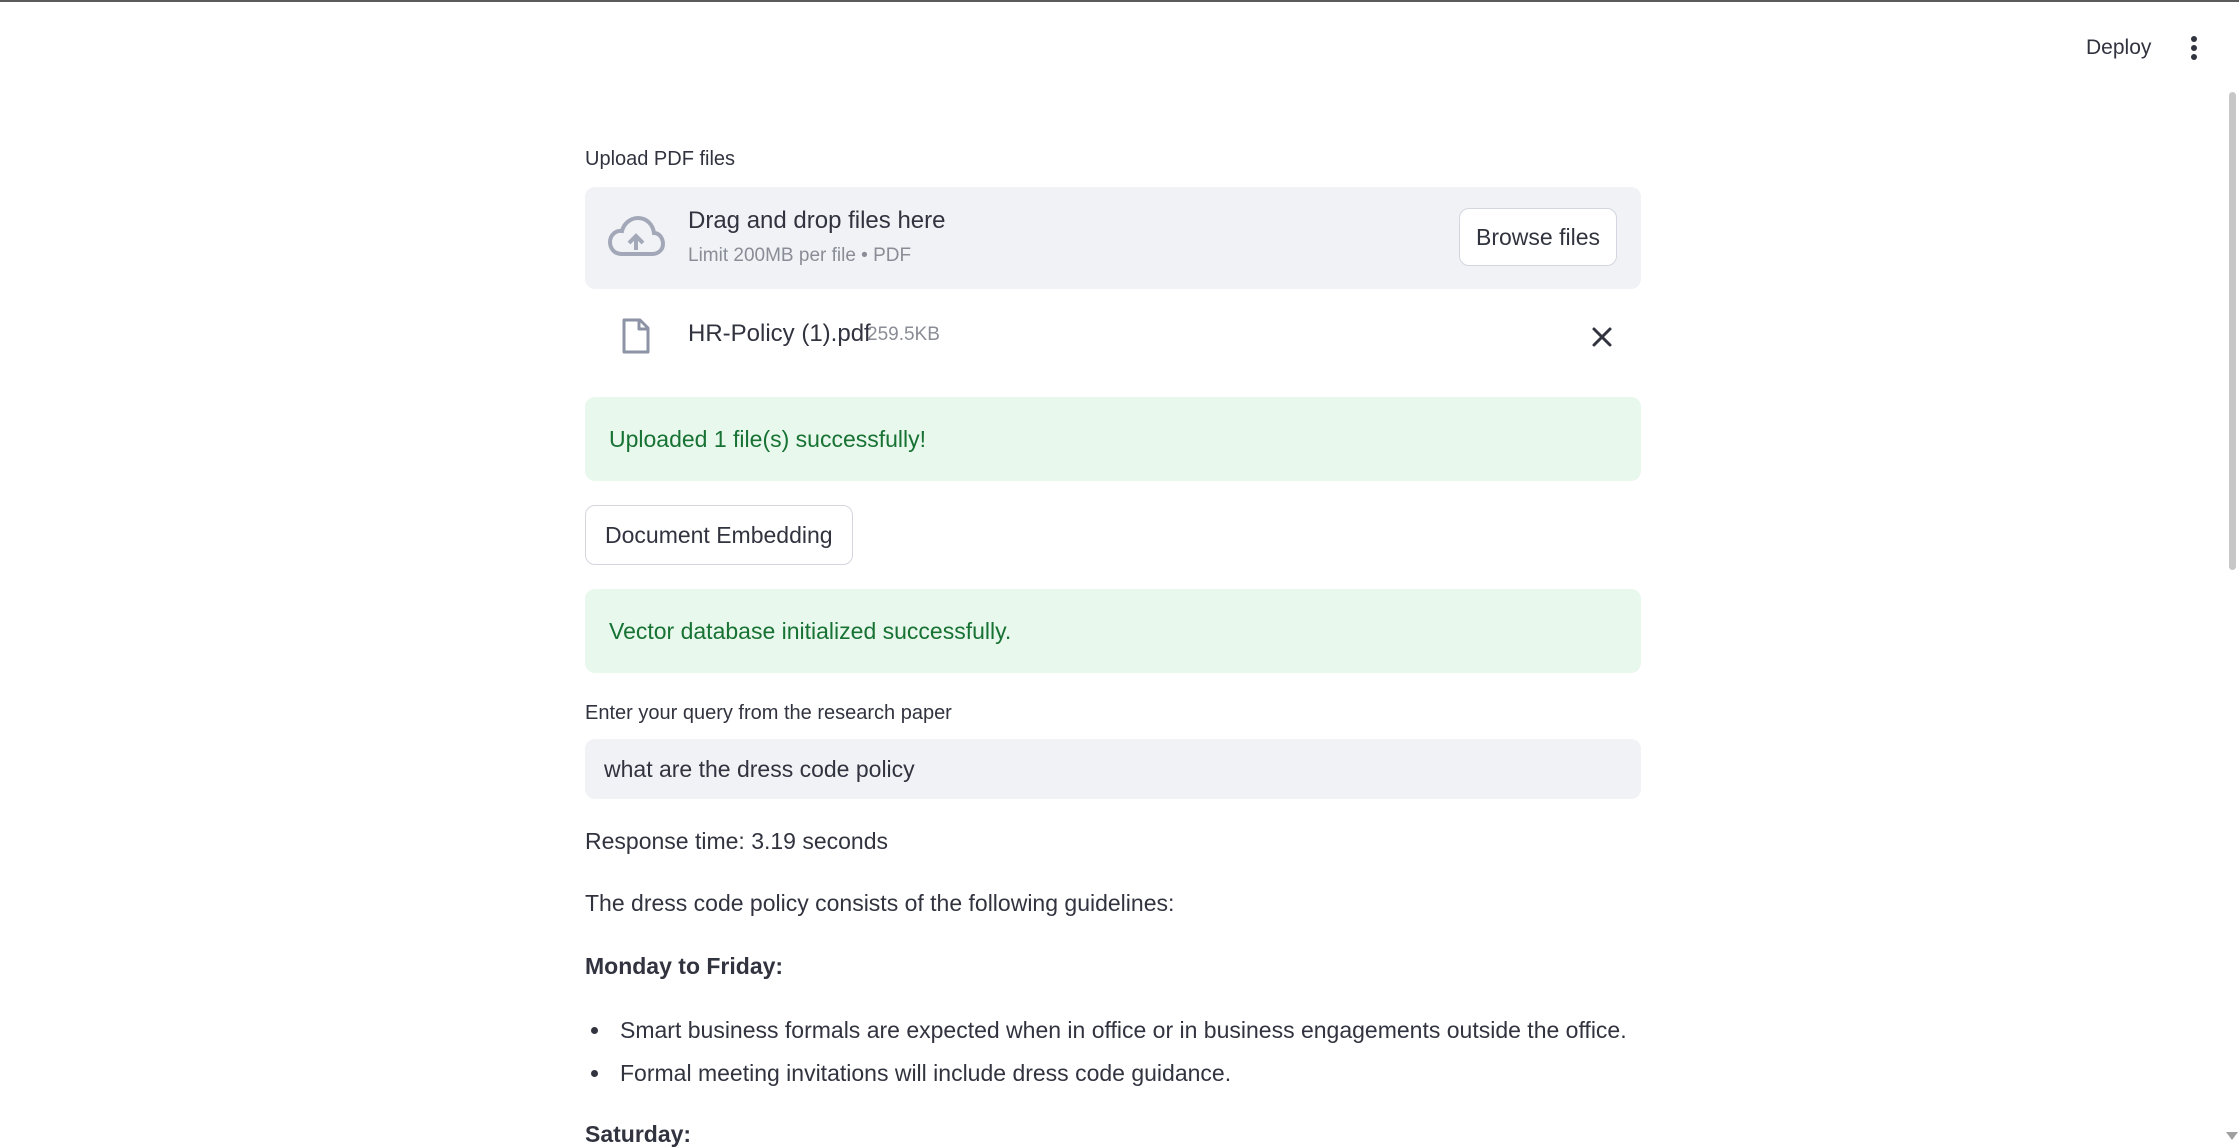 This screenshot has height=1148, width=2239. I want to click on scrollbar-thumb, so click(2232, 331).